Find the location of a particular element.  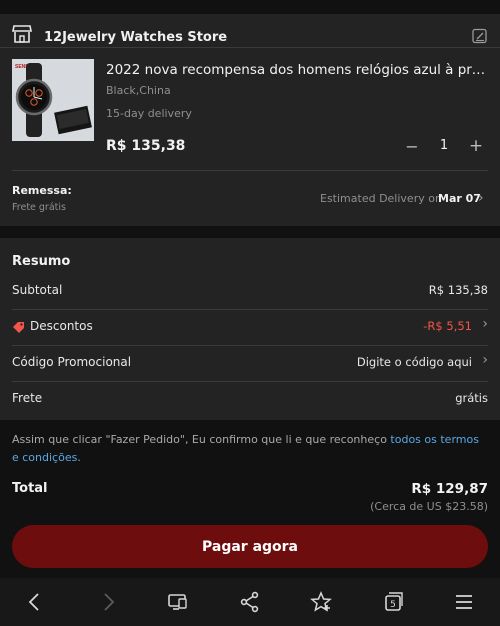

menu-icon is located at coordinates (464, 602).